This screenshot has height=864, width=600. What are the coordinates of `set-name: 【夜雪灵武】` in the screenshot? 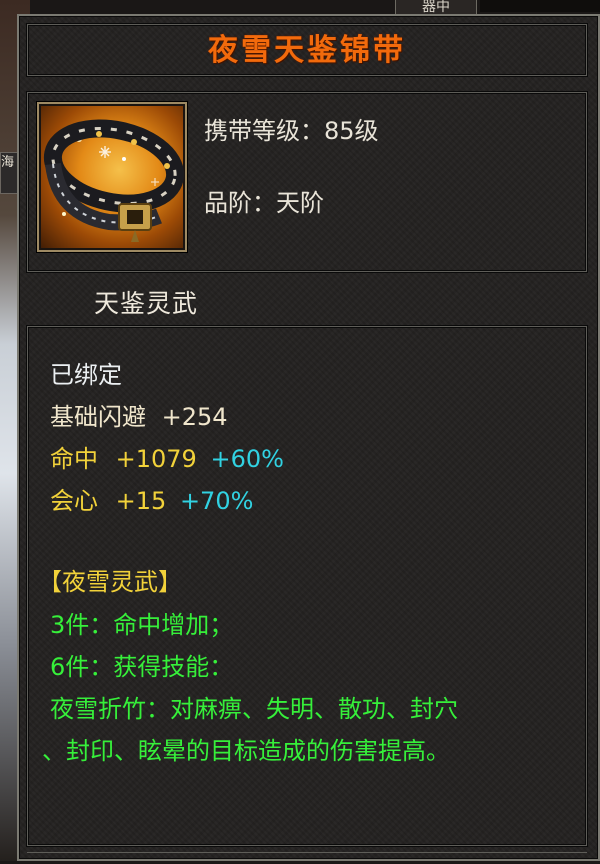 It's located at (110, 582).